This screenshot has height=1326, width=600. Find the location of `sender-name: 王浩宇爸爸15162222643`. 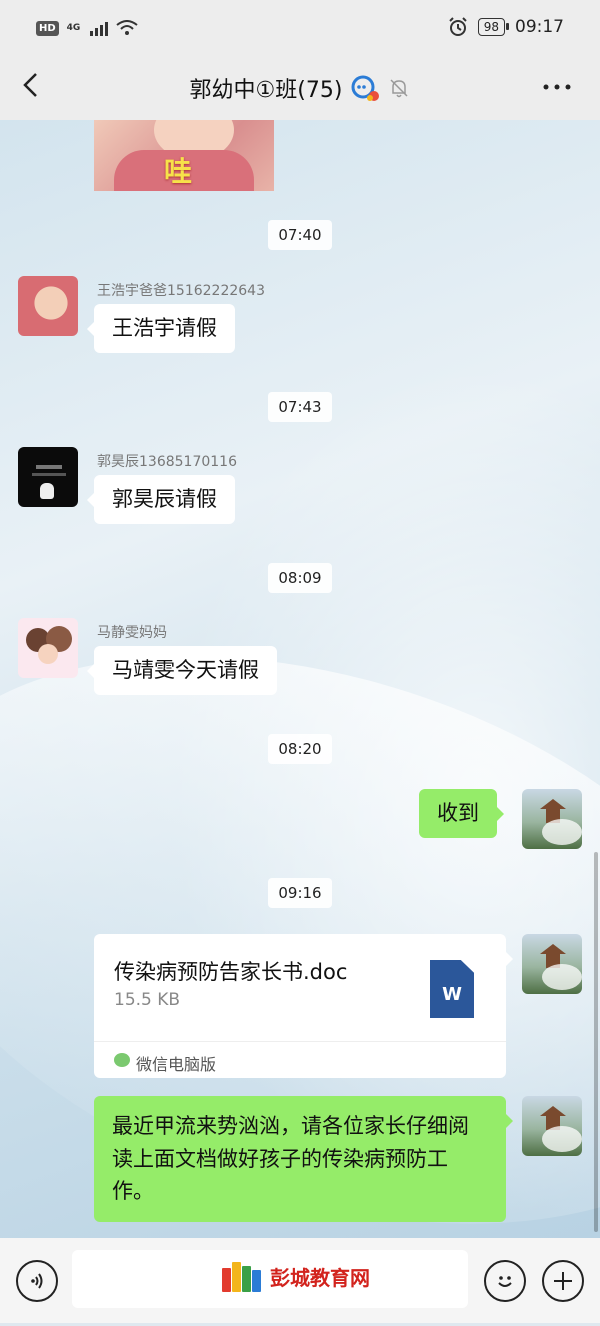

sender-name: 王浩宇爸爸15162222643 is located at coordinates (181, 291).